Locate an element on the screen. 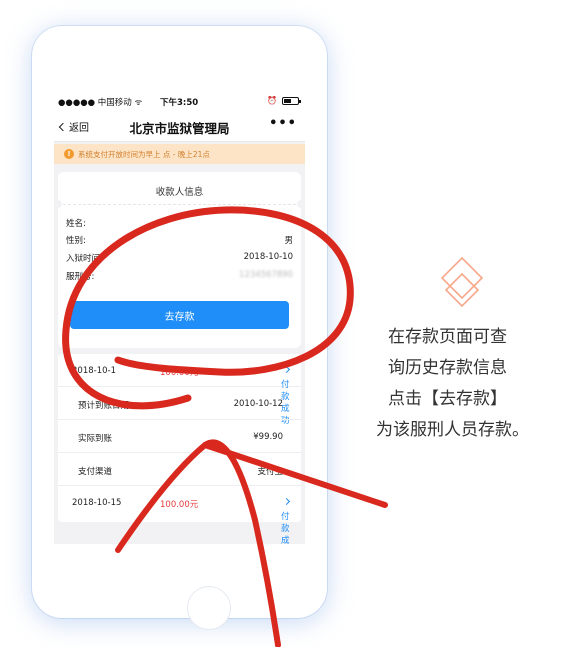 The width and height of the screenshot is (587, 647). field-label: 入狱时间: is located at coordinates (84, 259).